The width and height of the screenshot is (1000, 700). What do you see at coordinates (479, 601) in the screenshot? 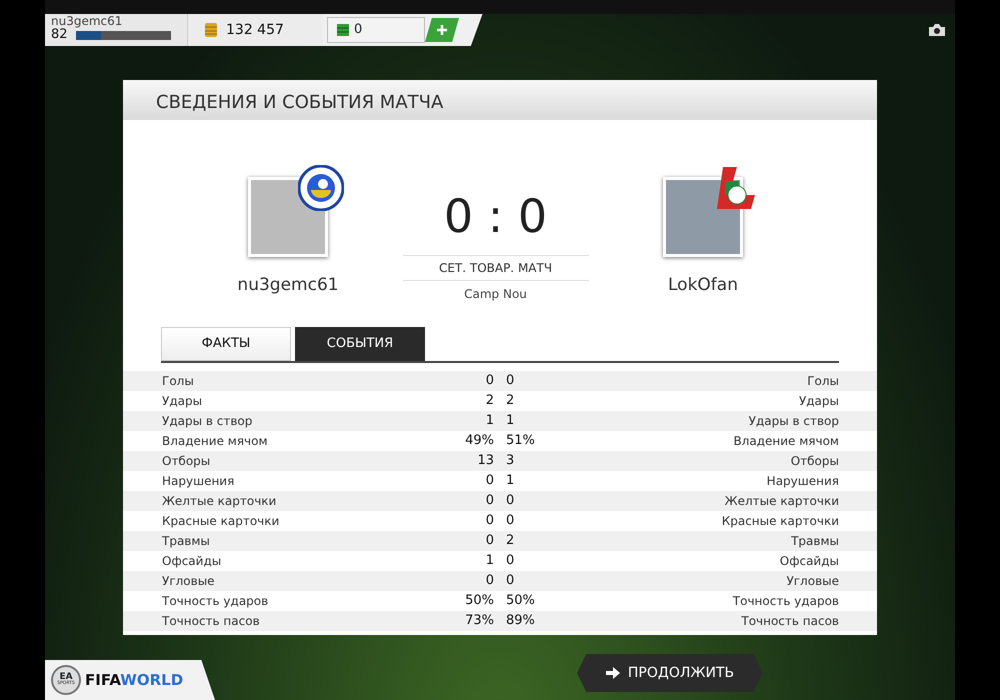
I see `home-stat-value: 50%` at bounding box center [479, 601].